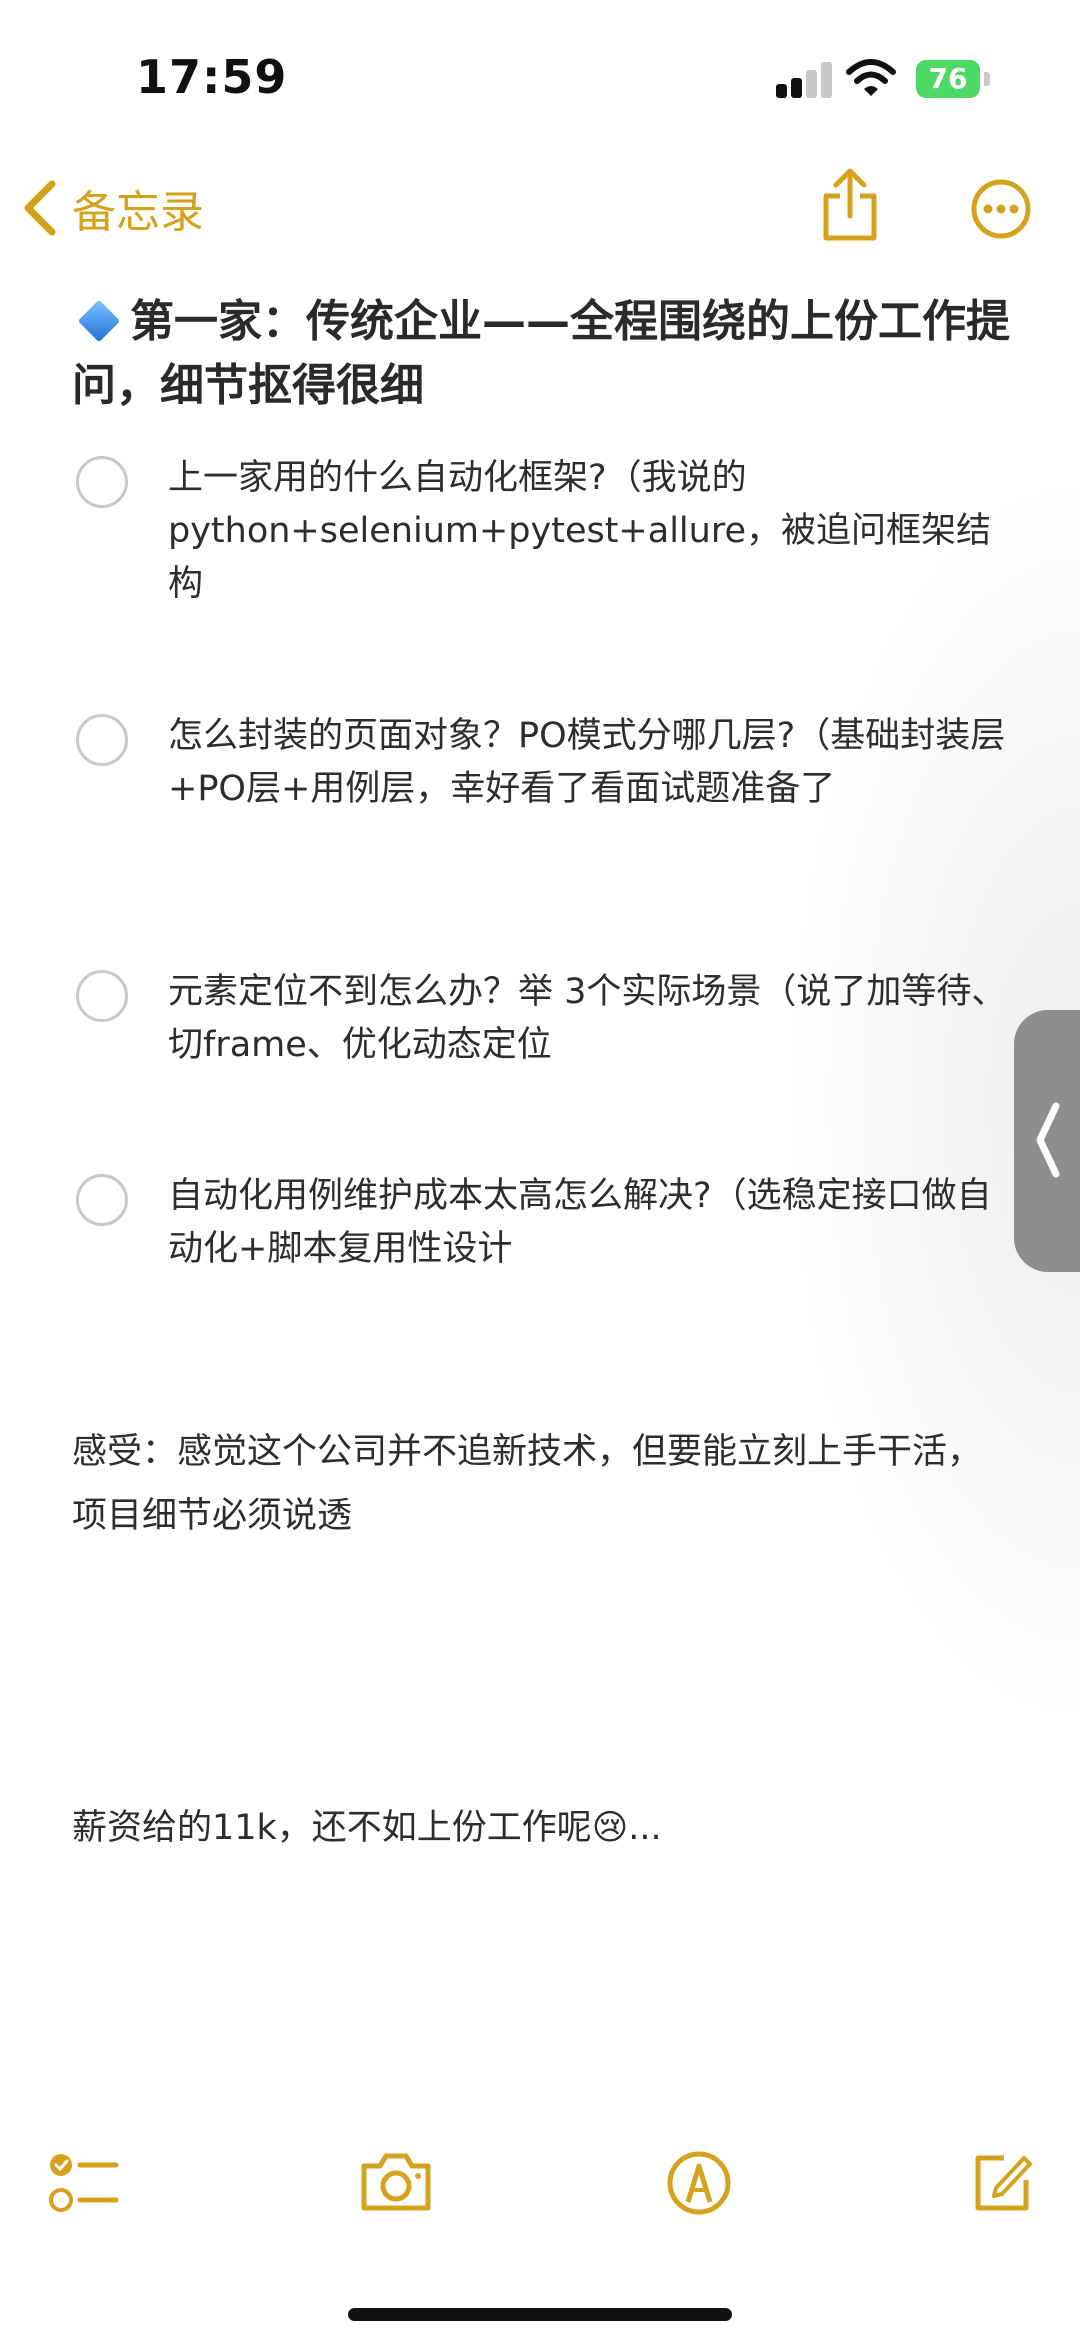 Image resolution: width=1080 pixels, height=2341 pixels. I want to click on checklist-button, so click(84, 2185).